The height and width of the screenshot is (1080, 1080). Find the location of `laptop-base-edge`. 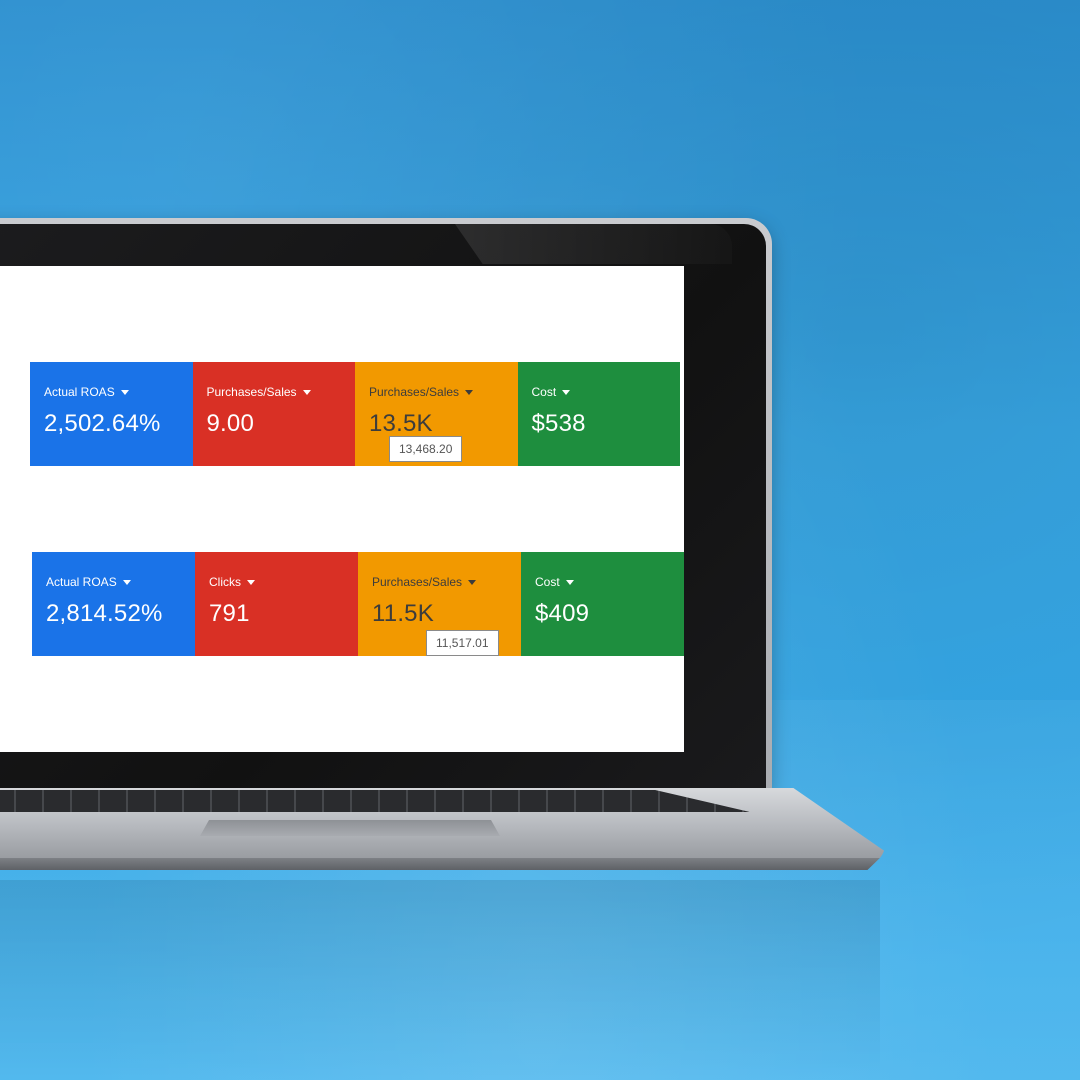

laptop-base-edge is located at coordinates (443, 864).